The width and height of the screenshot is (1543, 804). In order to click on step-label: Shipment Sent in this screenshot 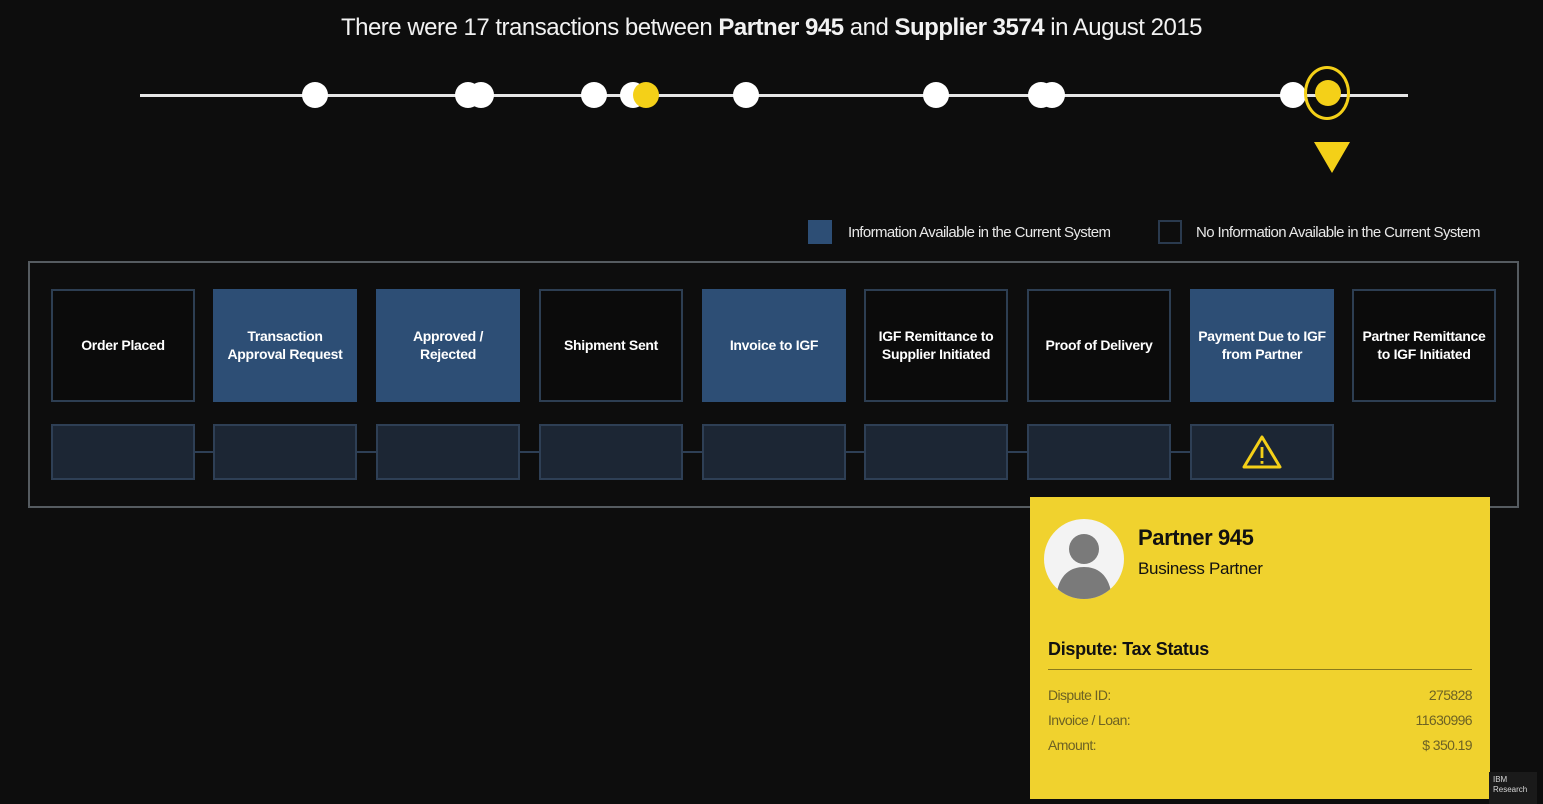, I will do `click(611, 344)`.